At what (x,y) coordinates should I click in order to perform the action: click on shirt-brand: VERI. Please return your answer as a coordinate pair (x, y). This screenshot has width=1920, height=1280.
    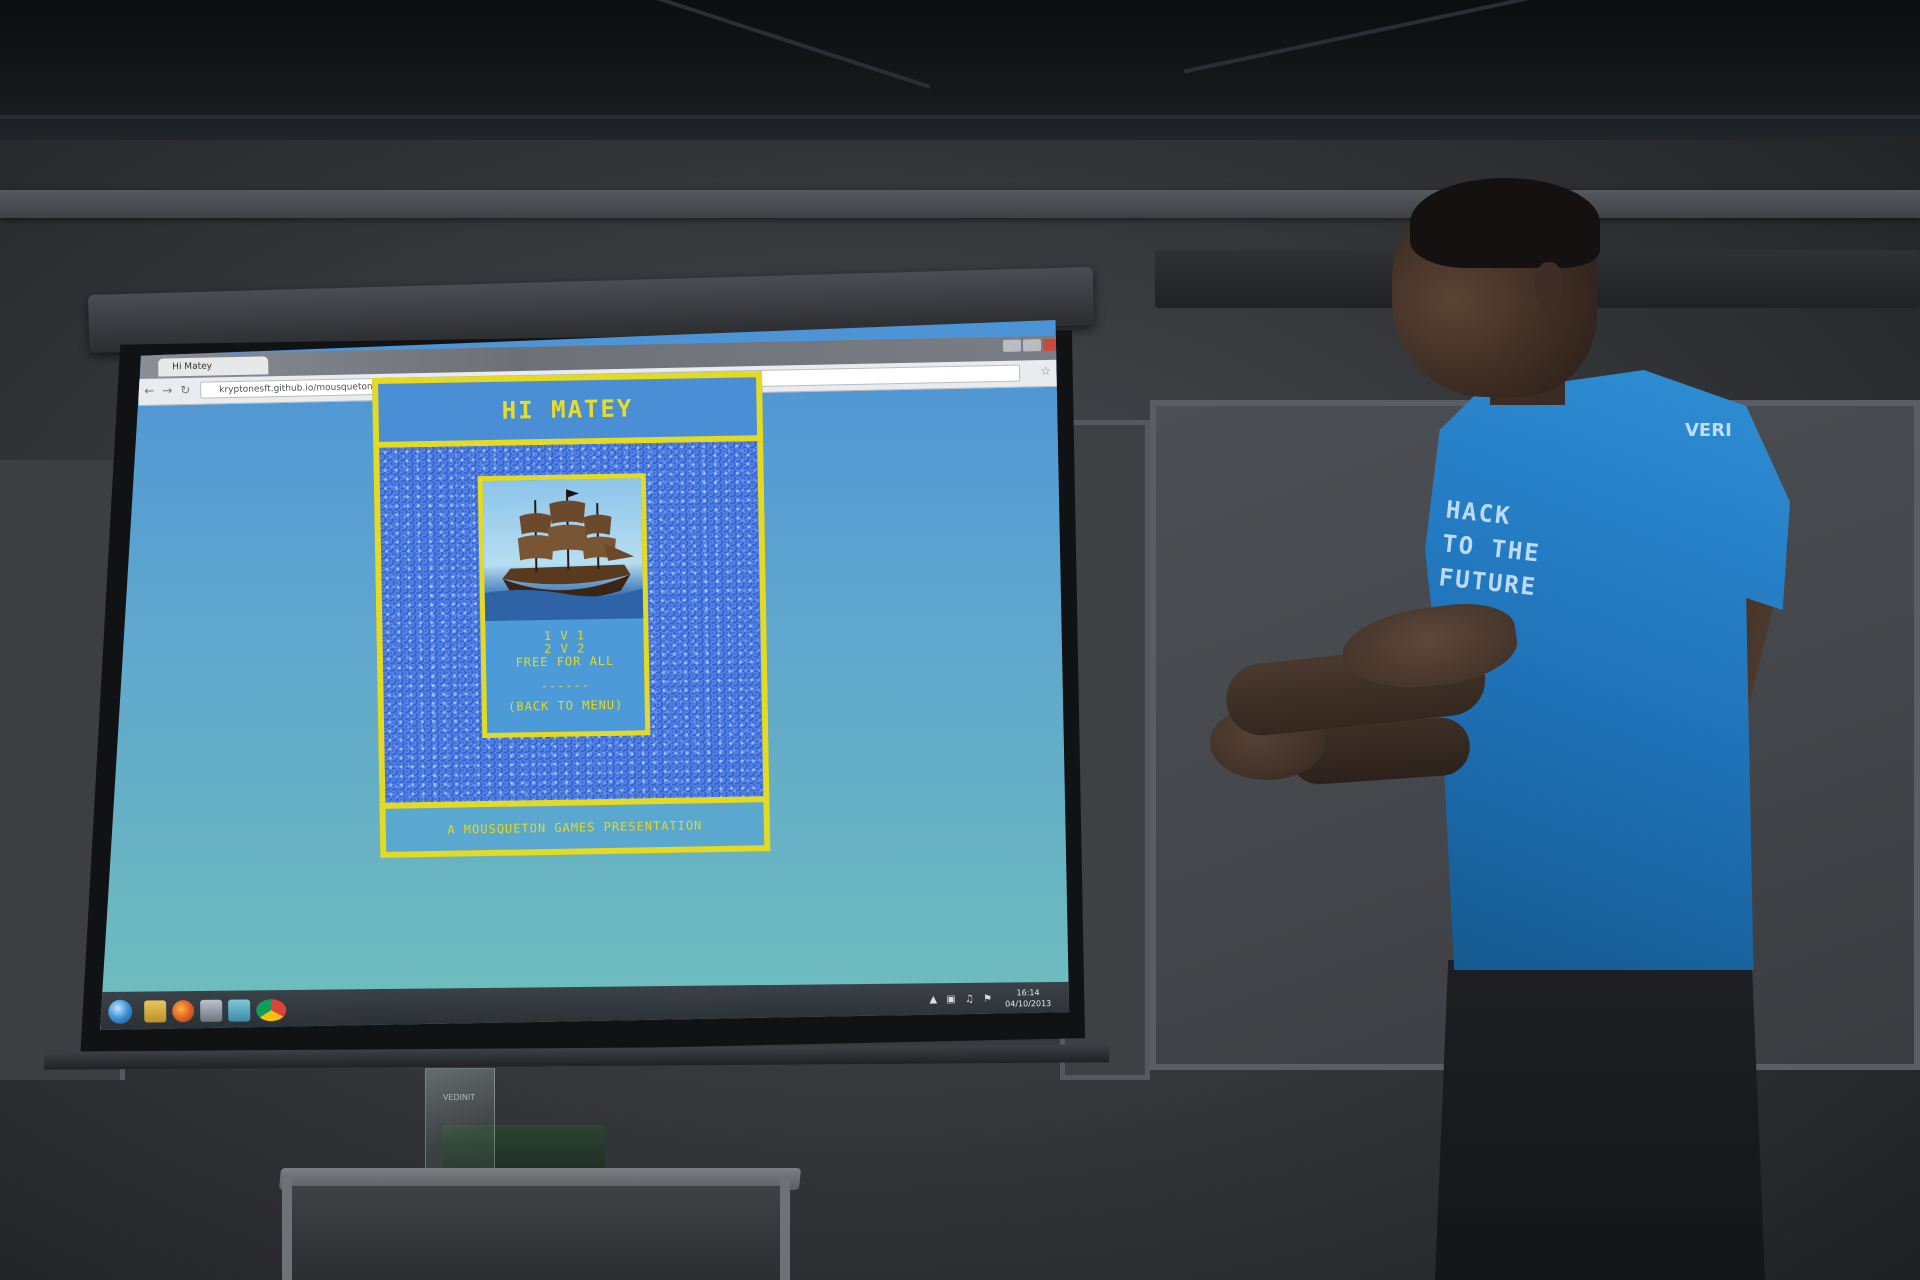
    Looking at the image, I should click on (1708, 430).